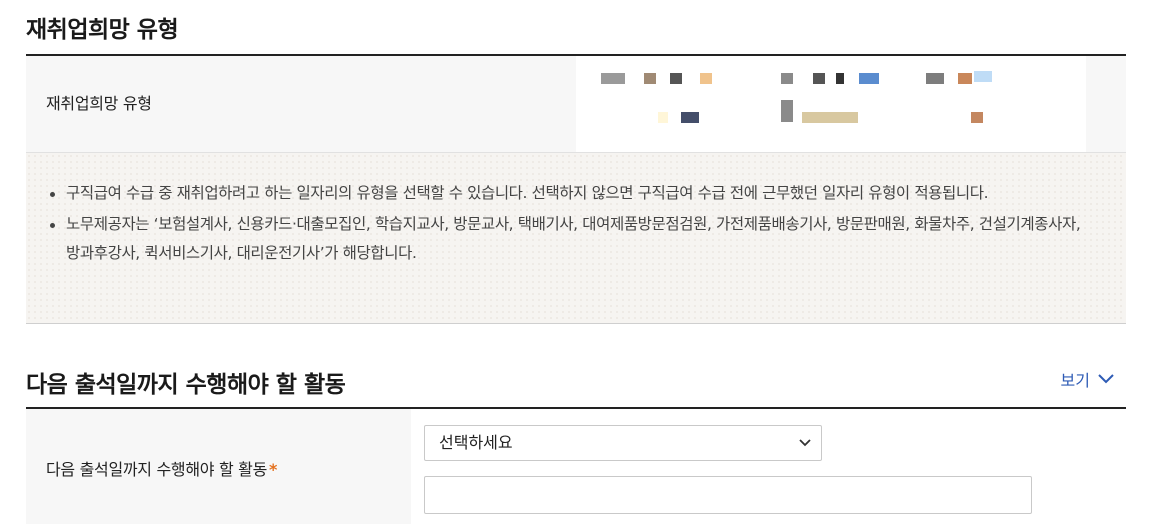 This screenshot has height=524, width=1165. What do you see at coordinates (728, 495) in the screenshot?
I see `activity-detail-input` at bounding box center [728, 495].